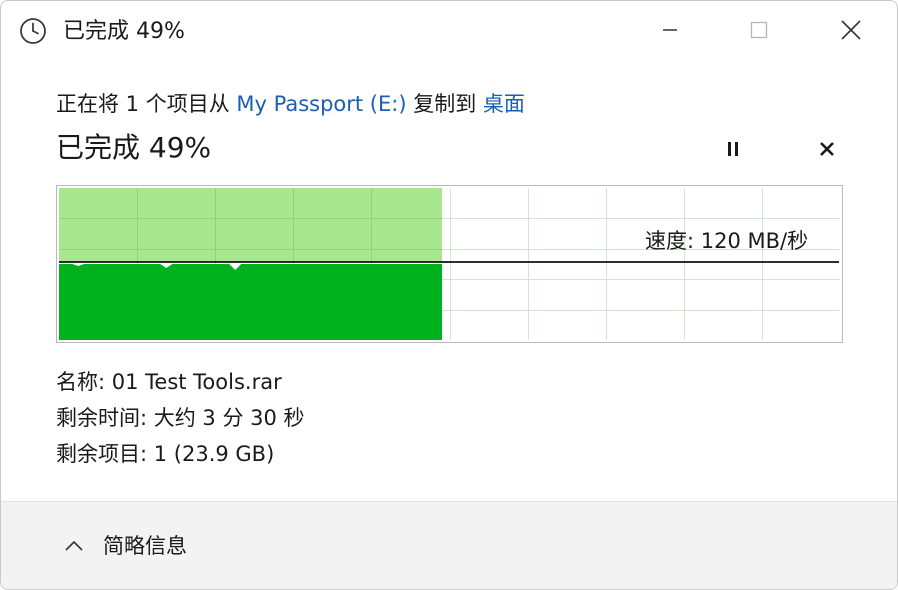 The height and width of the screenshot is (590, 898). What do you see at coordinates (504, 104) in the screenshot?
I see `destination-link: 桌面` at bounding box center [504, 104].